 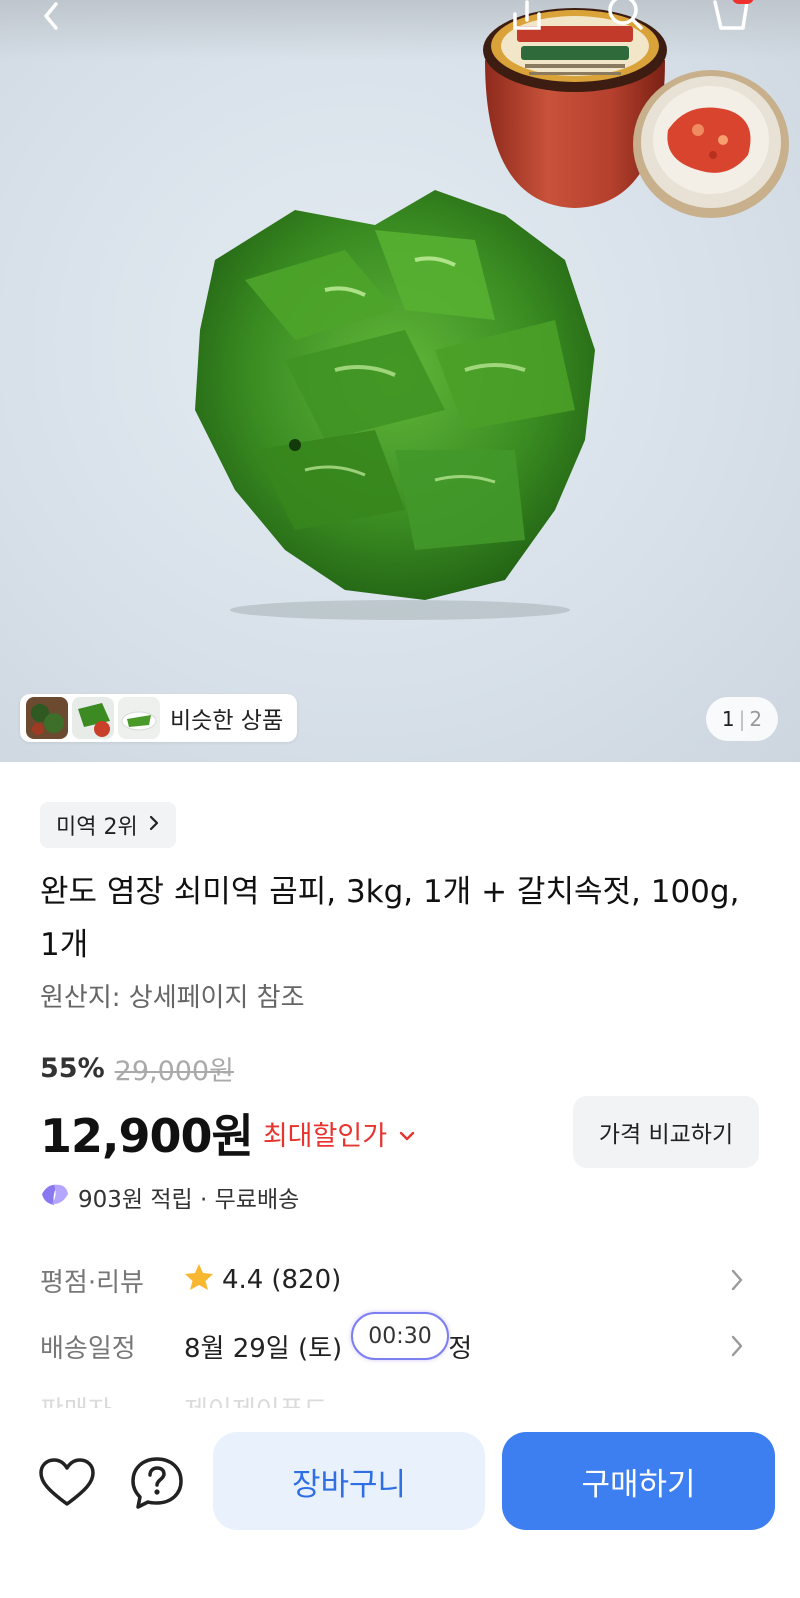 What do you see at coordinates (400, 1336) in the screenshot?
I see `countdown-timer: 00:30` at bounding box center [400, 1336].